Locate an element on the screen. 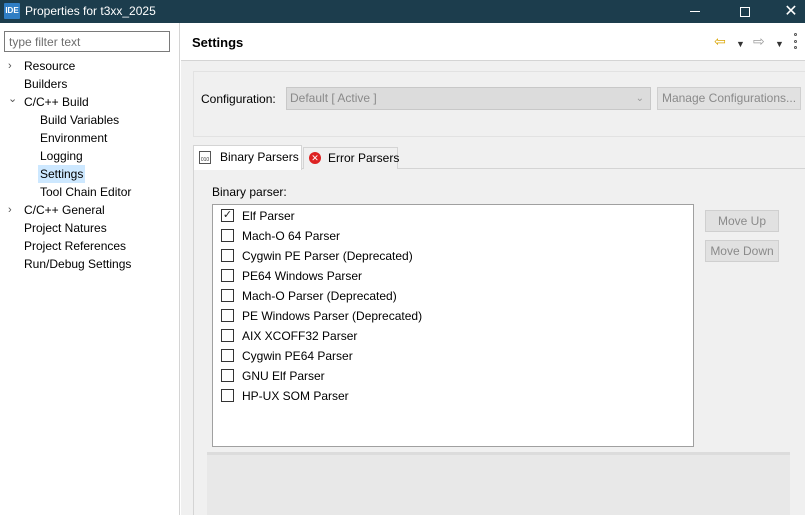 The height and width of the screenshot is (515, 805). filter-input is located at coordinates (87, 41).